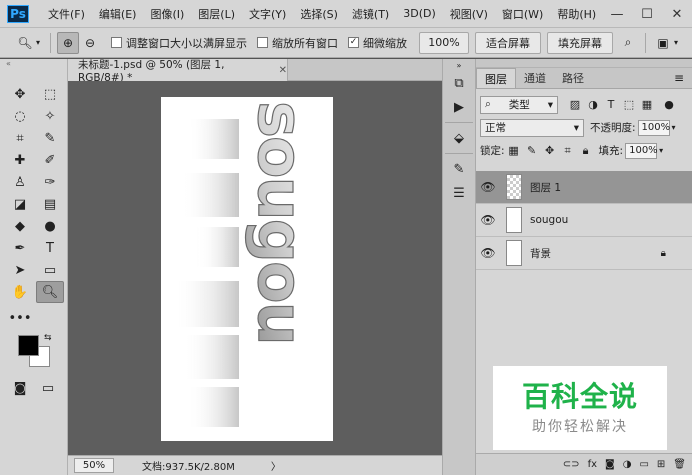  Describe the element at coordinates (354, 42) in the screenshot. I see `checkbox-checked-icon: ✓` at that location.